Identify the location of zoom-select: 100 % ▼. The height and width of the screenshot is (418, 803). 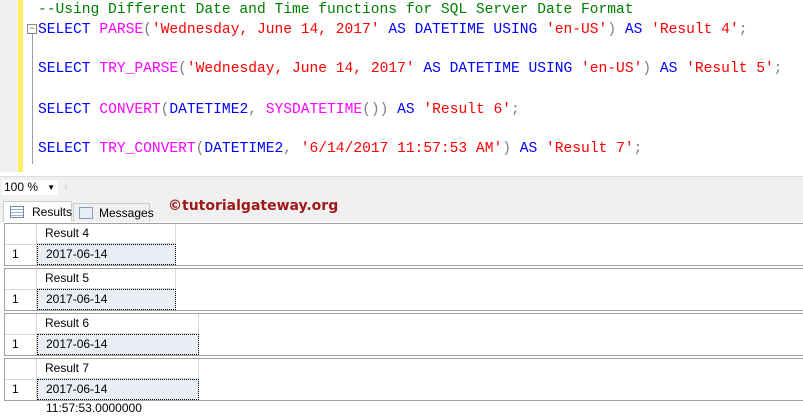
(30, 187).